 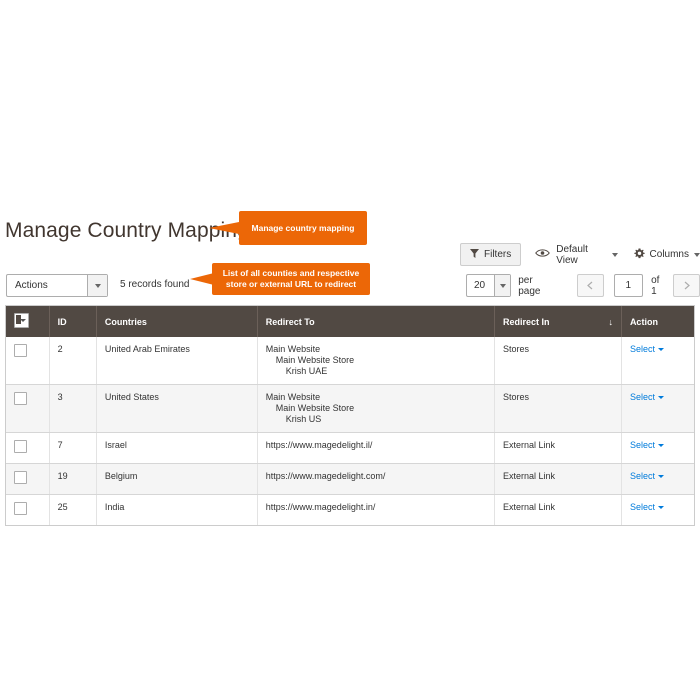 I want to click on column-header-select-all, so click(x=28, y=321).